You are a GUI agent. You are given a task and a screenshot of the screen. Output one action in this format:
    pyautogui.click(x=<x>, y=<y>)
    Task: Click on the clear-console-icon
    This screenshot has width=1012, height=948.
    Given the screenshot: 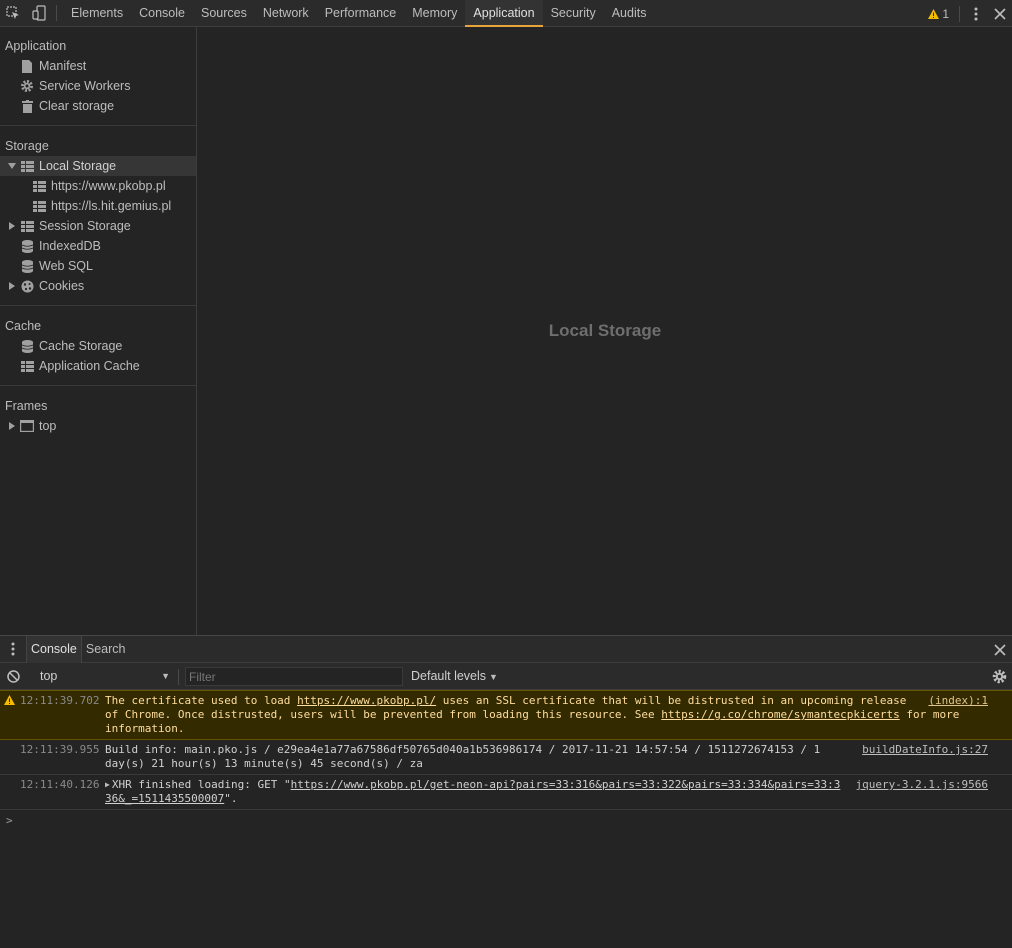 What is the action you would take?
    pyautogui.click(x=13, y=676)
    